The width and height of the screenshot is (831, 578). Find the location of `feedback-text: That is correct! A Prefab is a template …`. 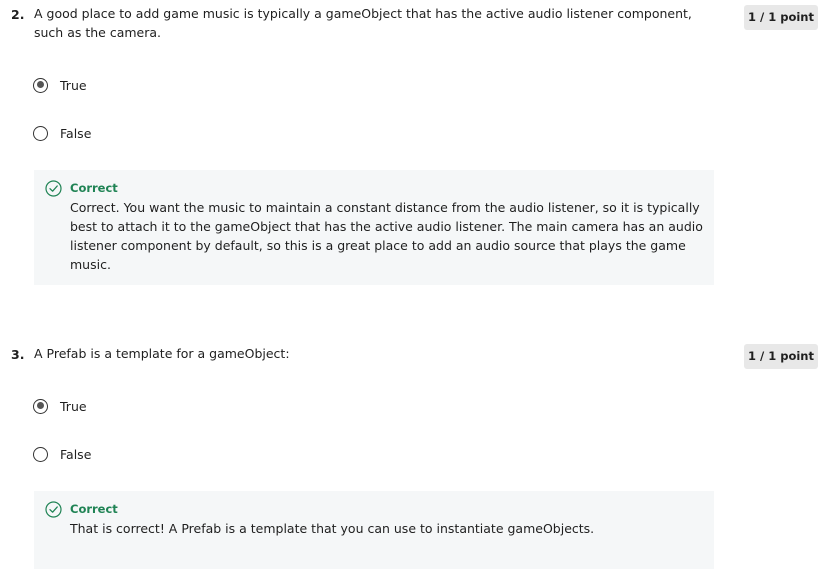

feedback-text: That is correct! A Prefab is a template … is located at coordinates (332, 528).